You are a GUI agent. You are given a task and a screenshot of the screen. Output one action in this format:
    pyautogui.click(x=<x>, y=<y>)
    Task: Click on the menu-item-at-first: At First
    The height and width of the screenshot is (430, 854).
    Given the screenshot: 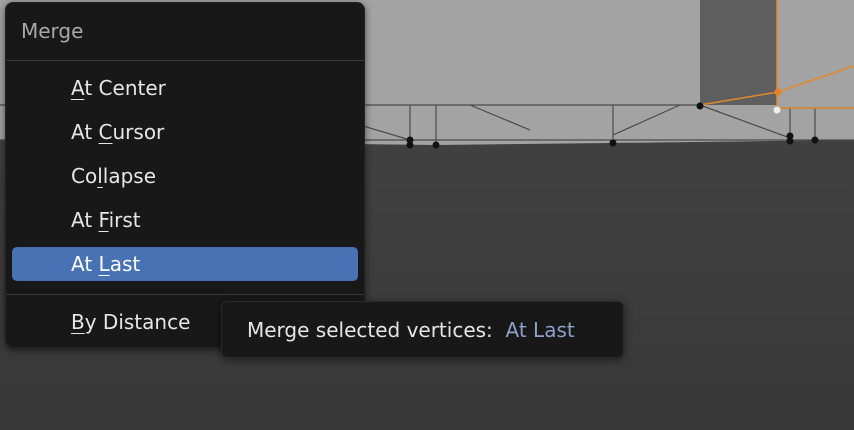 What is the action you would take?
    pyautogui.click(x=185, y=220)
    